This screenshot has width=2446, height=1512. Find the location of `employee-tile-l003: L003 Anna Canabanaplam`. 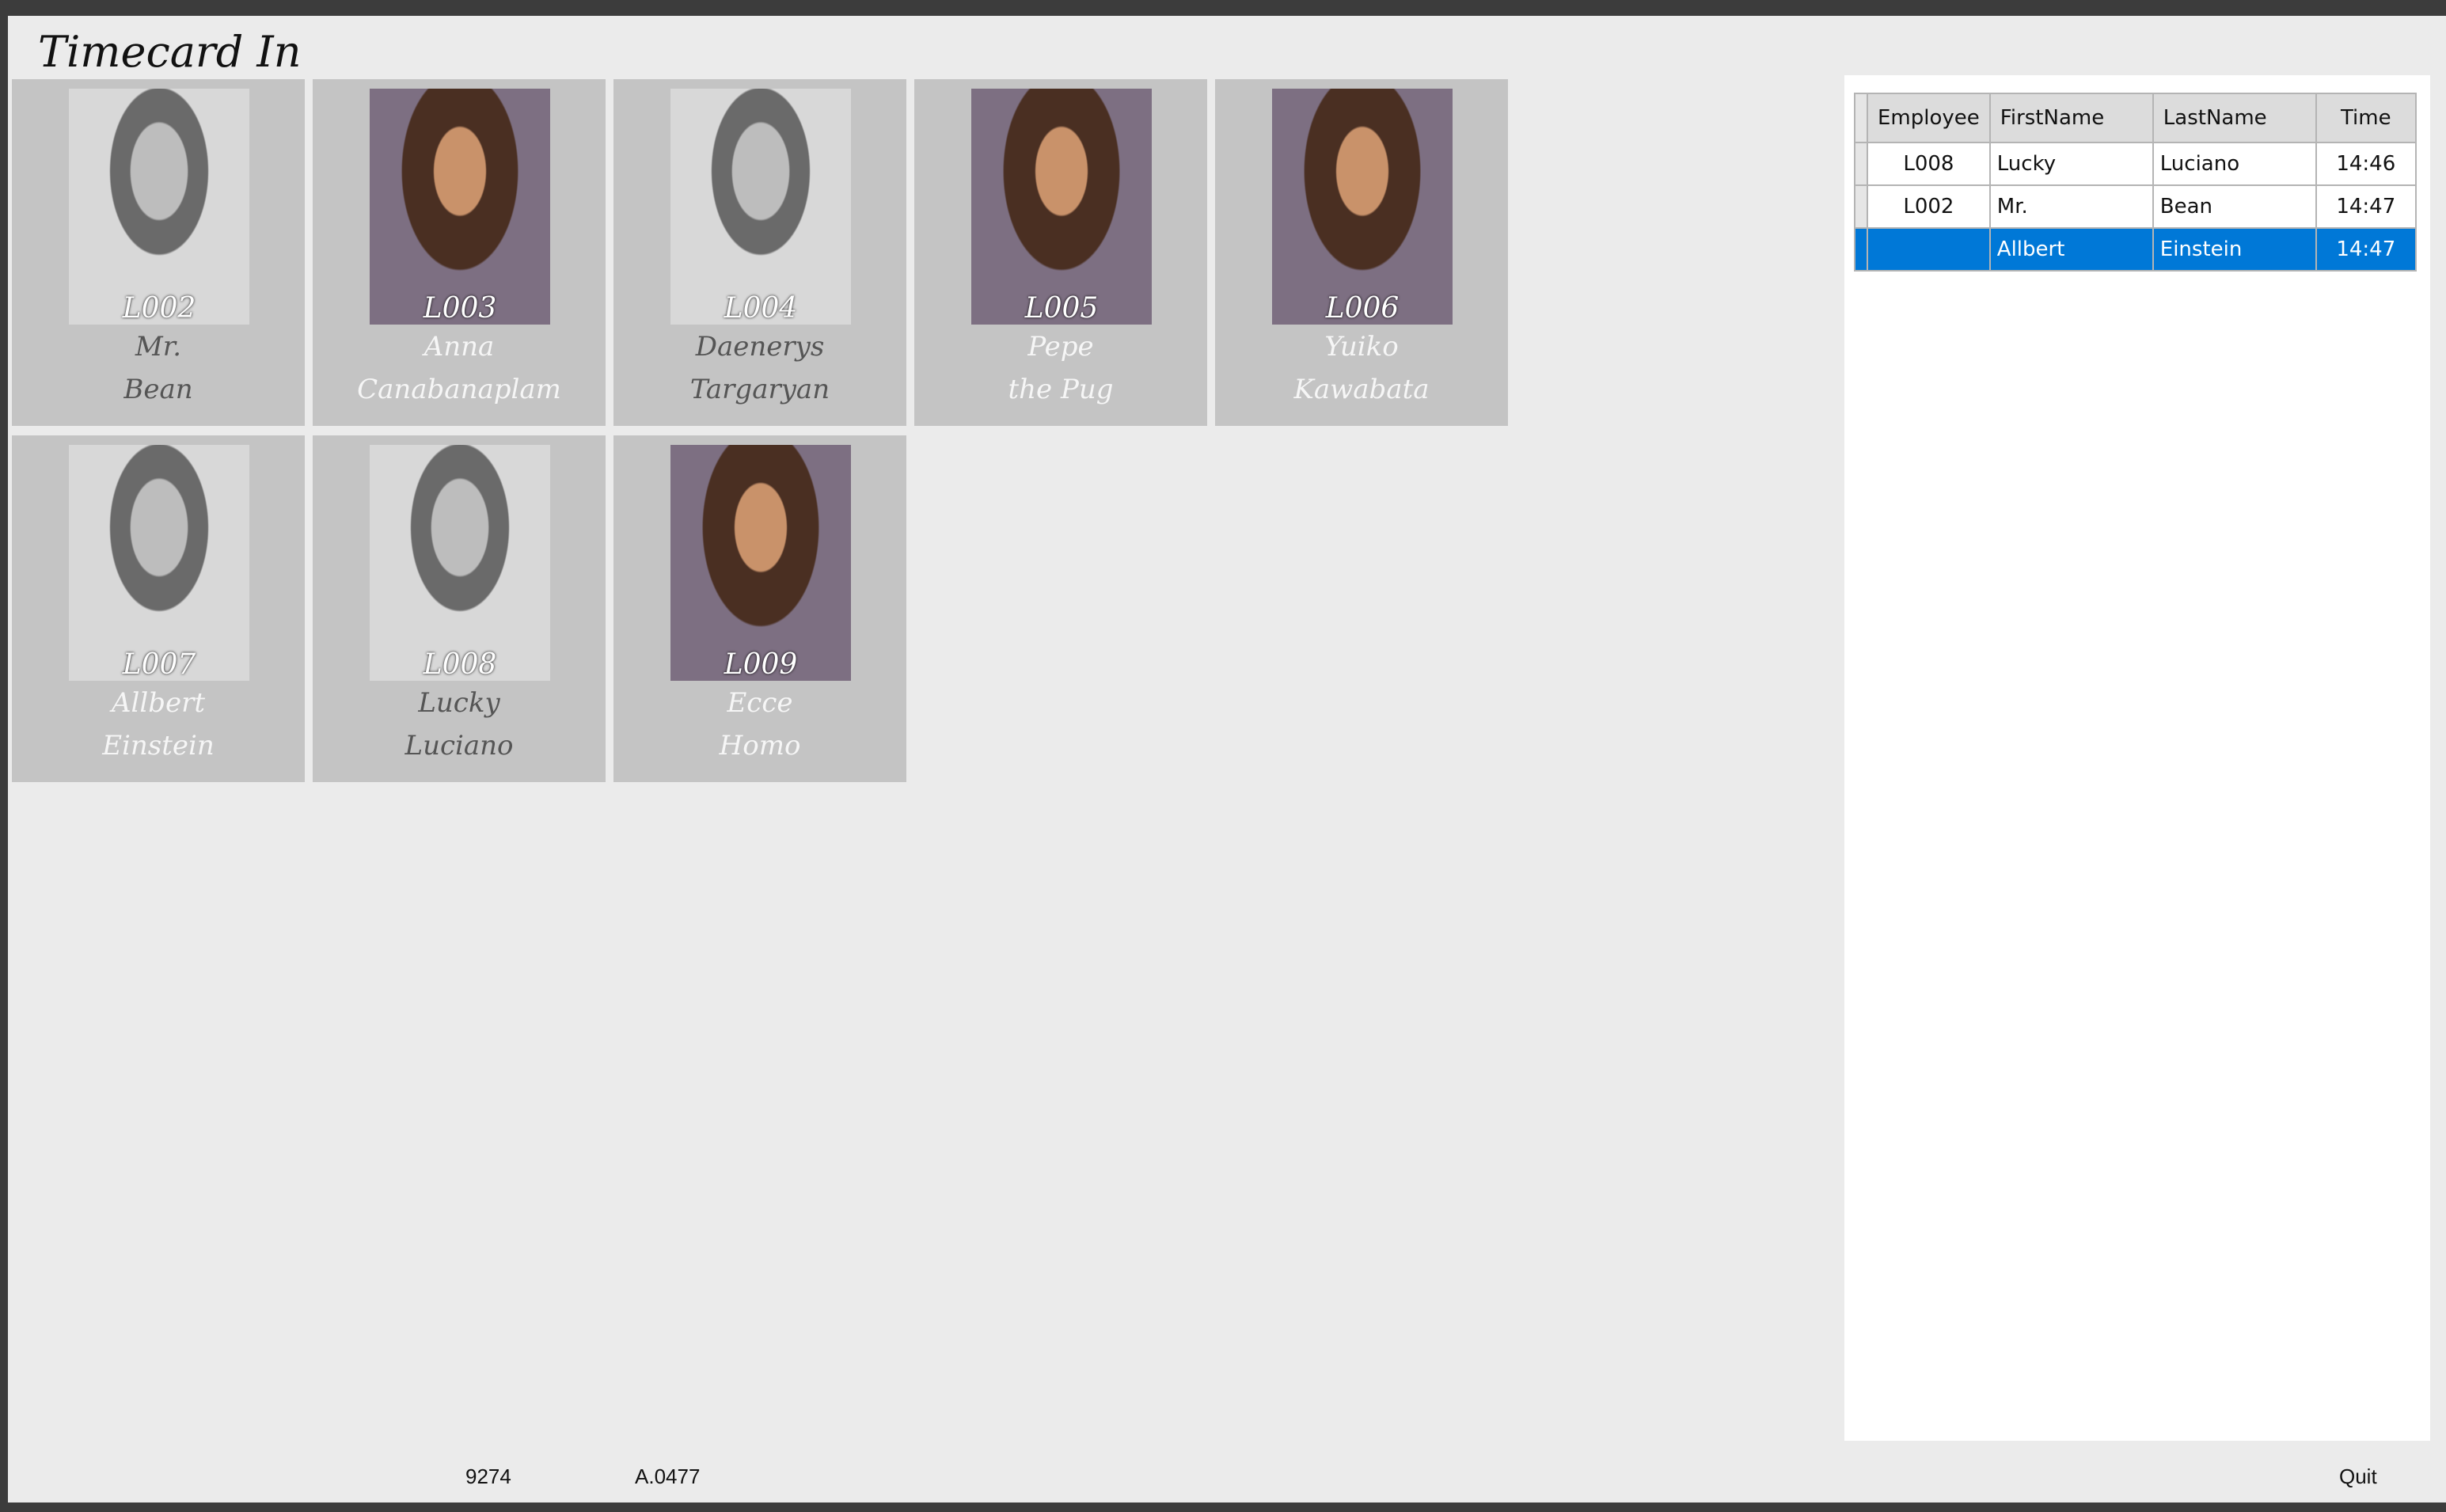

employee-tile-l003: L003 Anna Canabanaplam is located at coordinates (460, 252).